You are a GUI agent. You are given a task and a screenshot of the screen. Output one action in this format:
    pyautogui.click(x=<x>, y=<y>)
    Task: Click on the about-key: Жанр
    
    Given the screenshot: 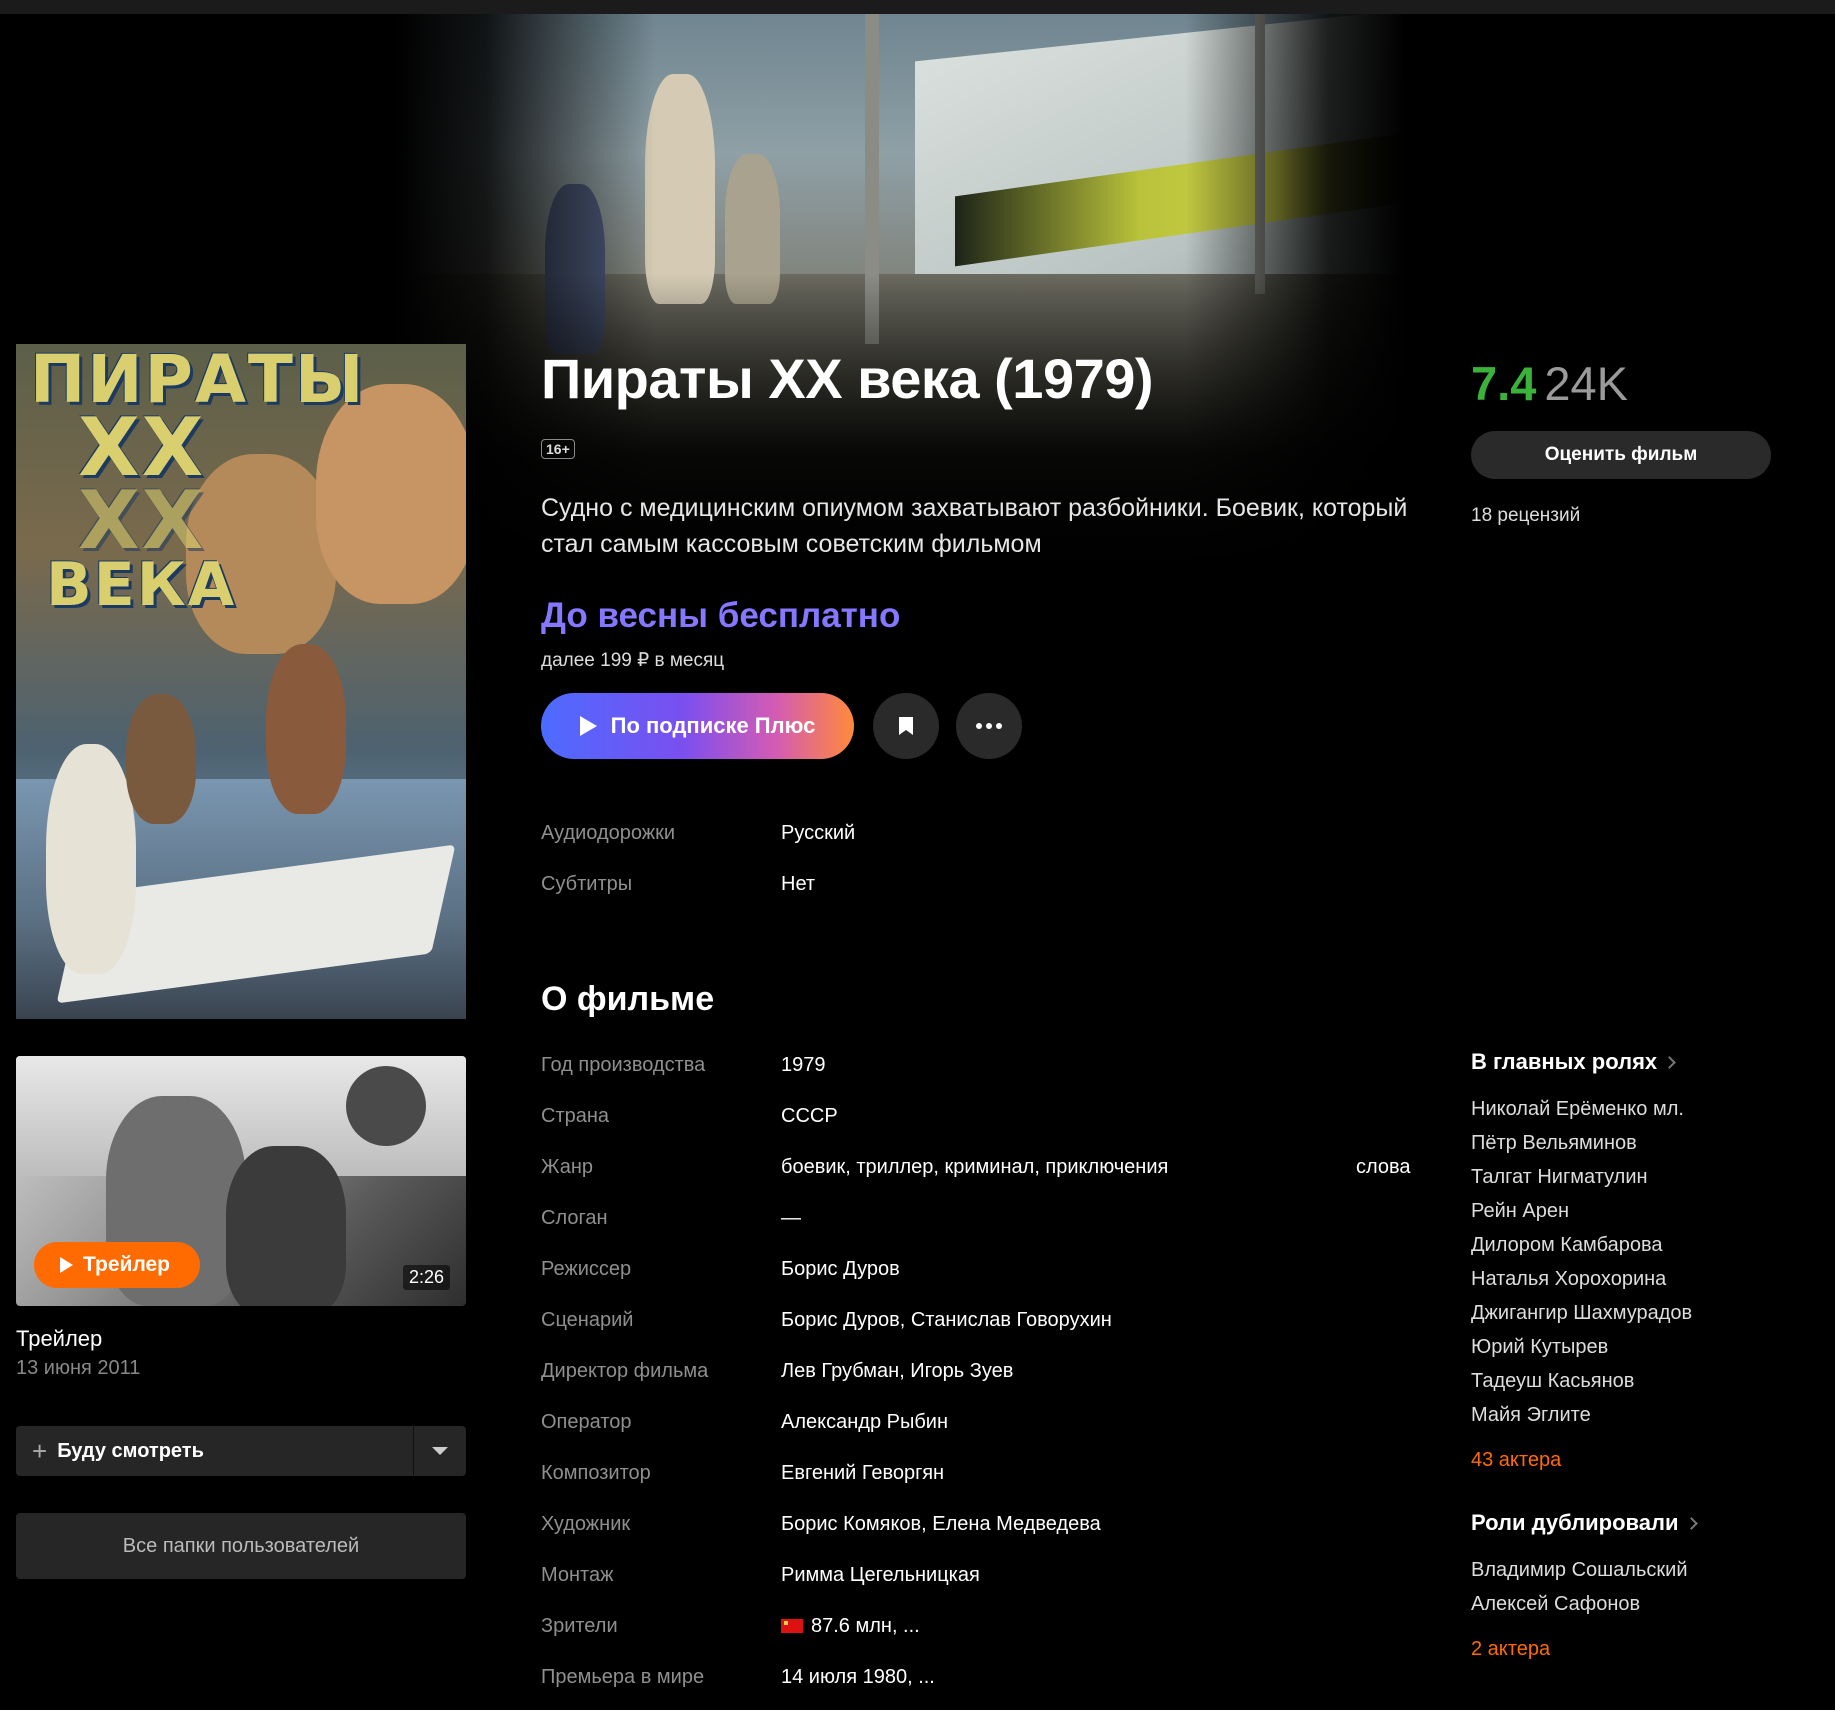 What is the action you would take?
    pyautogui.click(x=567, y=1167)
    